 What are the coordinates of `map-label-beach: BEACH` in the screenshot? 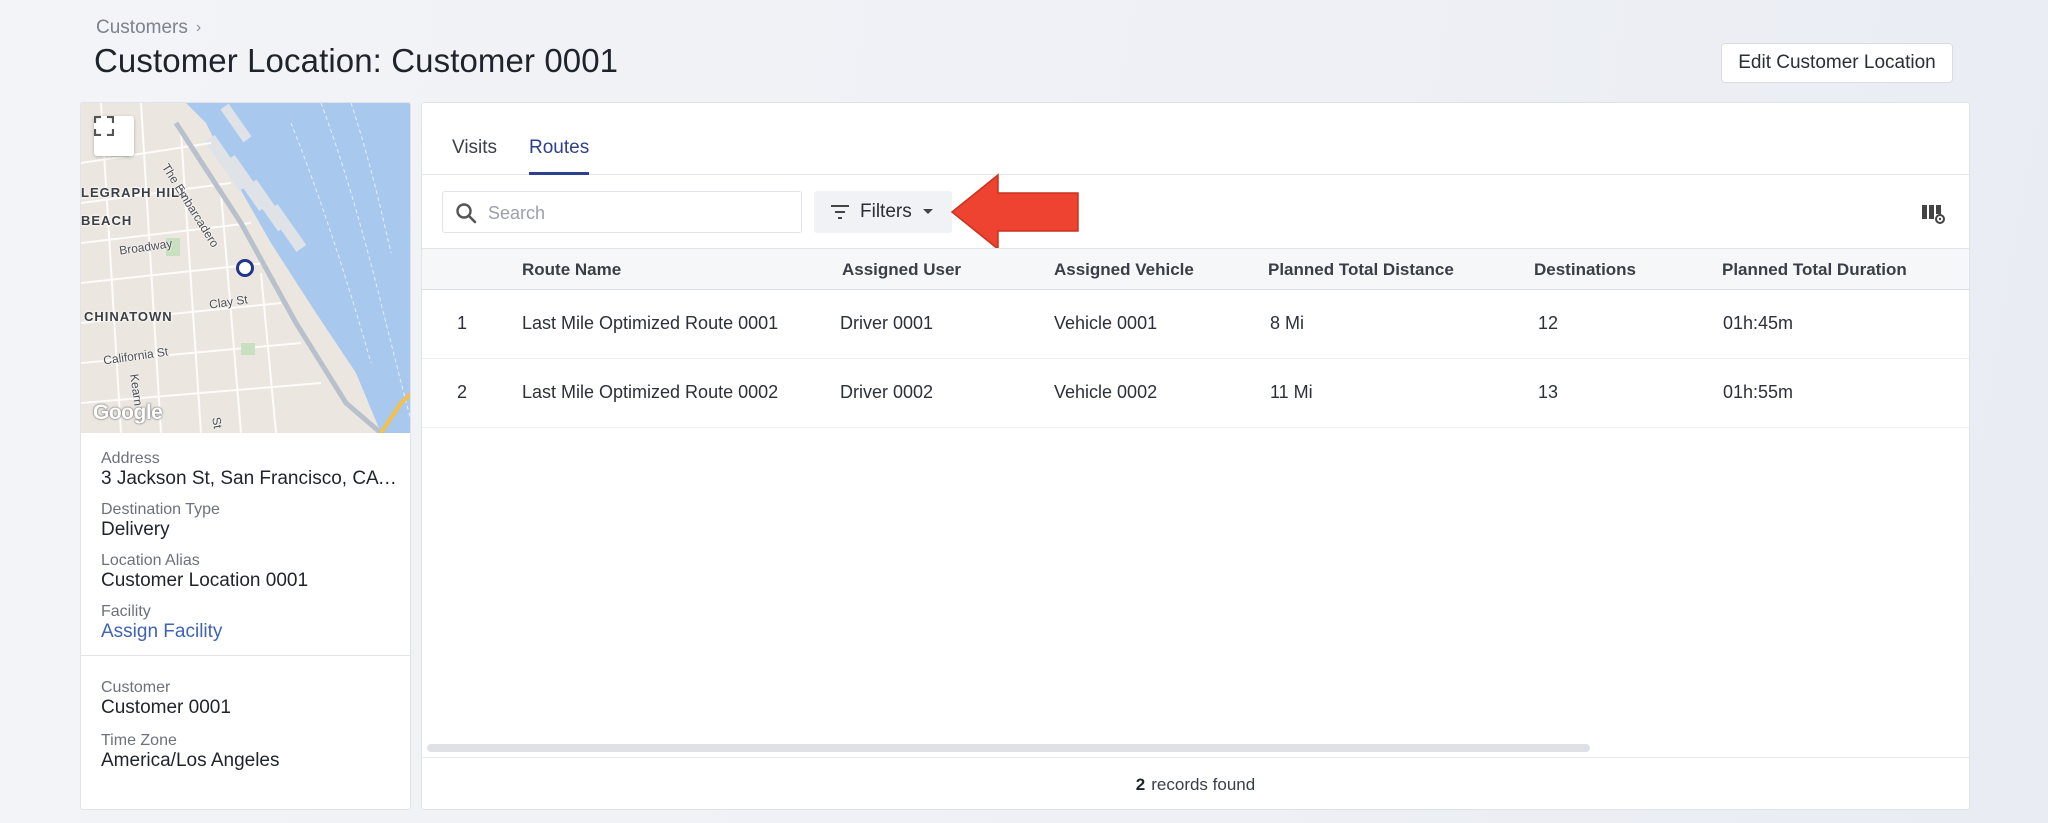 It's located at (107, 220).